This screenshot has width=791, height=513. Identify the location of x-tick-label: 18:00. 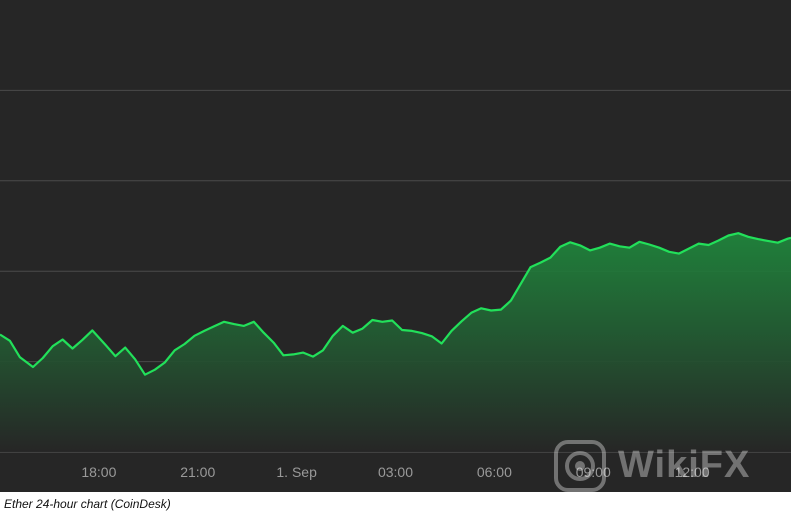
(98, 472).